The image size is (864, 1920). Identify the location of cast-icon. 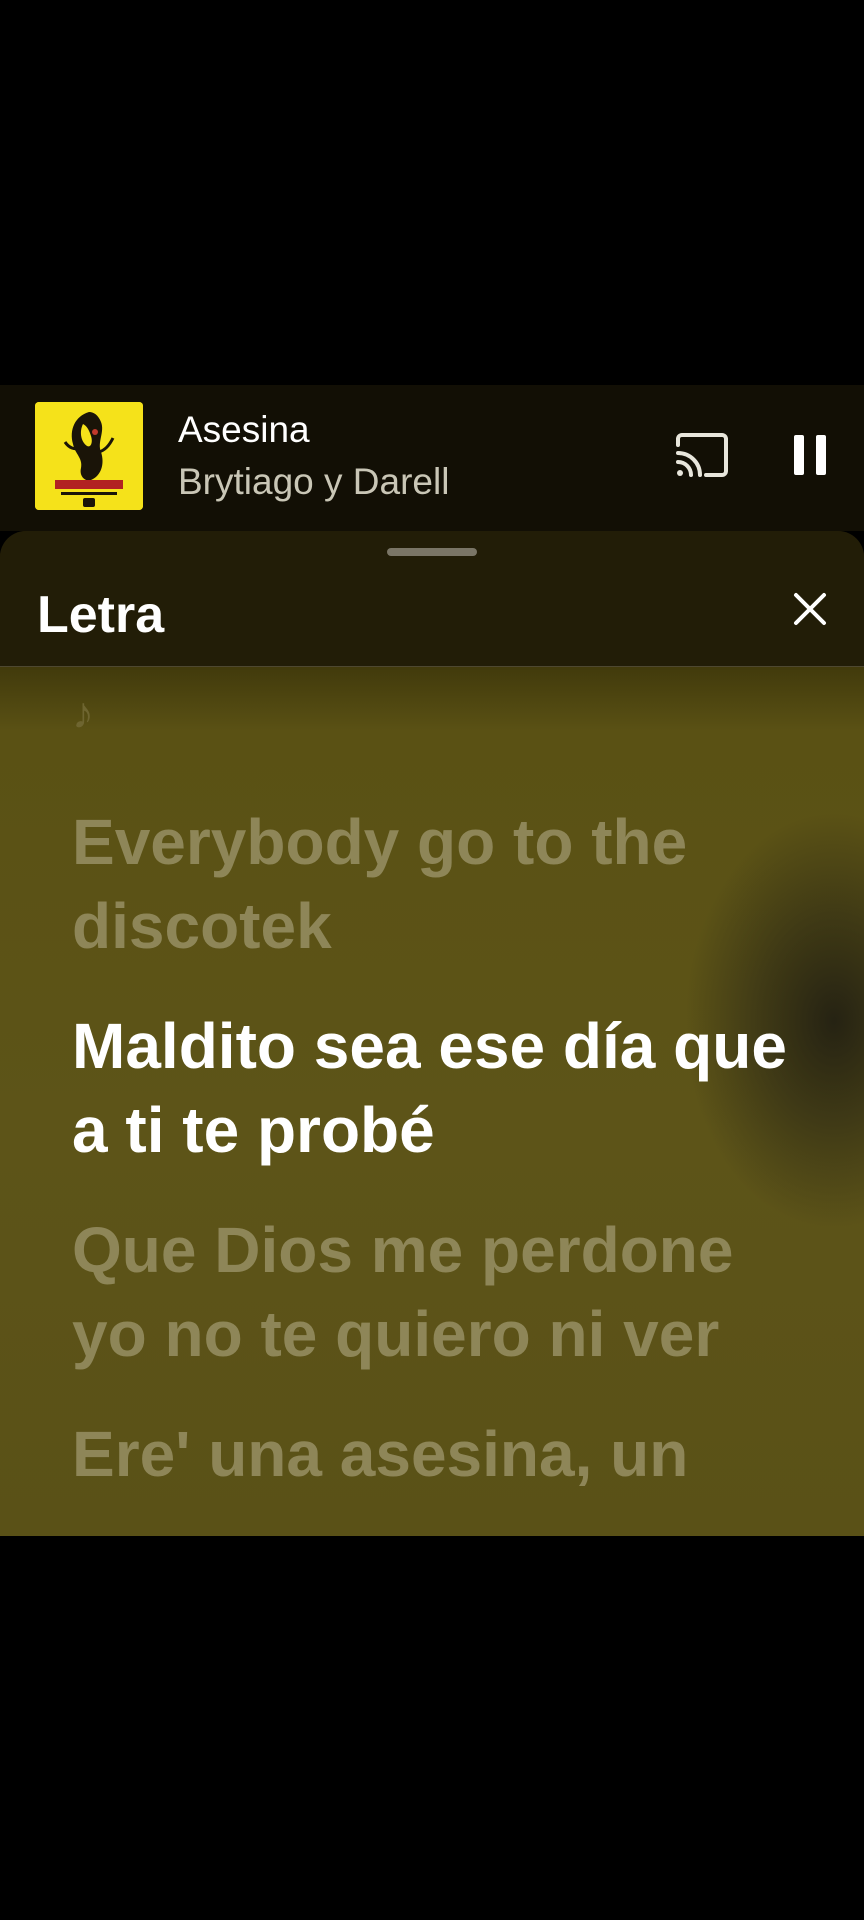
(702, 455).